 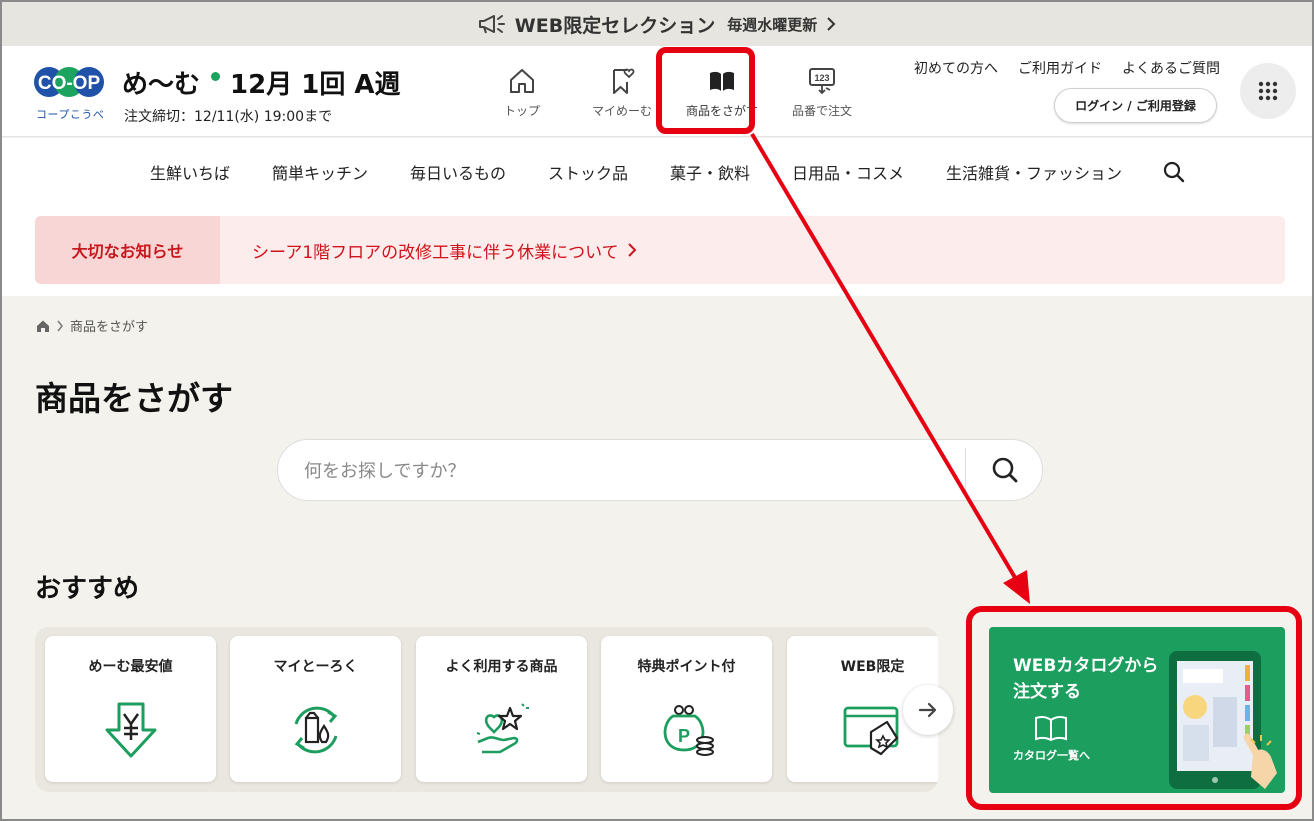 What do you see at coordinates (228, 117) in the screenshot?
I see `order-deadline: 注文締切：12/11(水) 19:00まで` at bounding box center [228, 117].